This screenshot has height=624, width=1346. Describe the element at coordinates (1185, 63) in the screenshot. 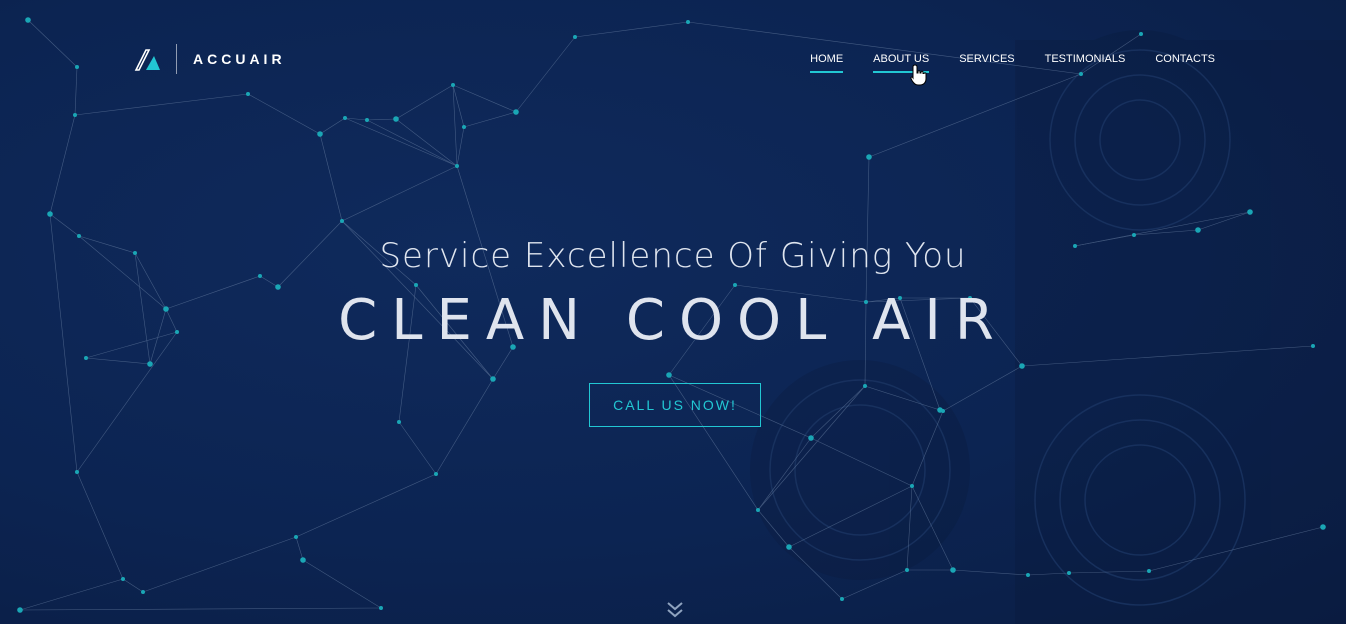

I see `nav-item-contacts: CONTACTS` at that location.